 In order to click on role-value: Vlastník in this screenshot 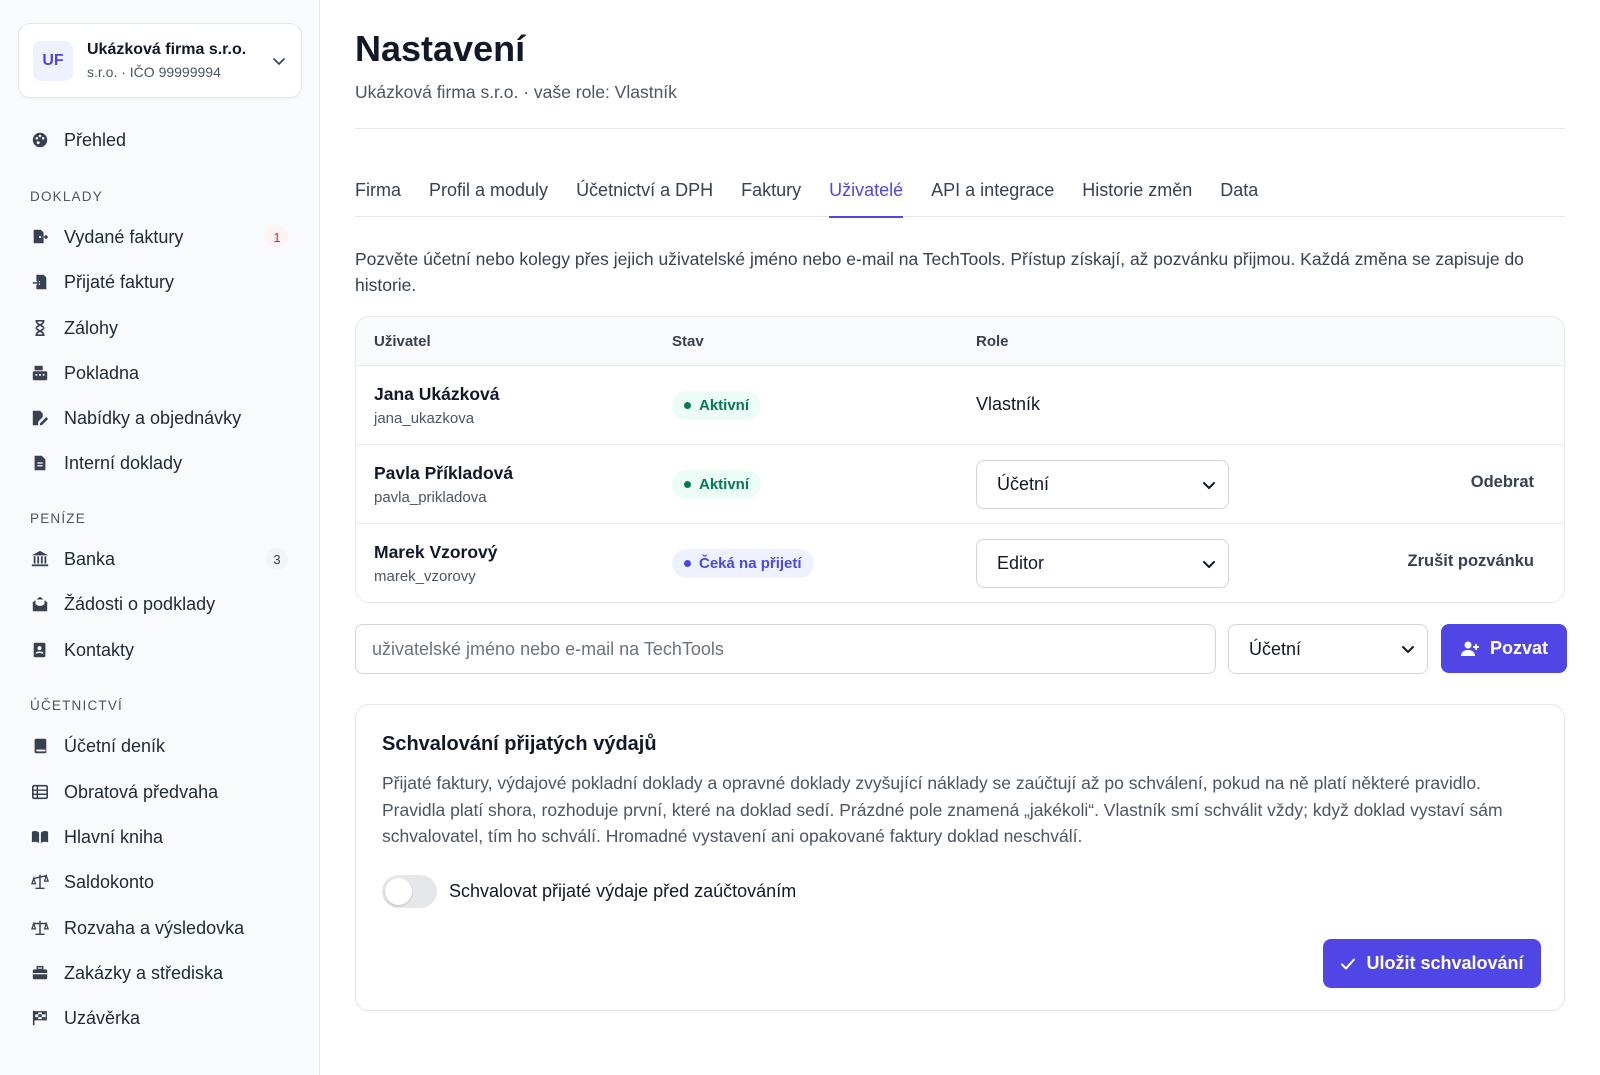, I will do `click(1008, 404)`.